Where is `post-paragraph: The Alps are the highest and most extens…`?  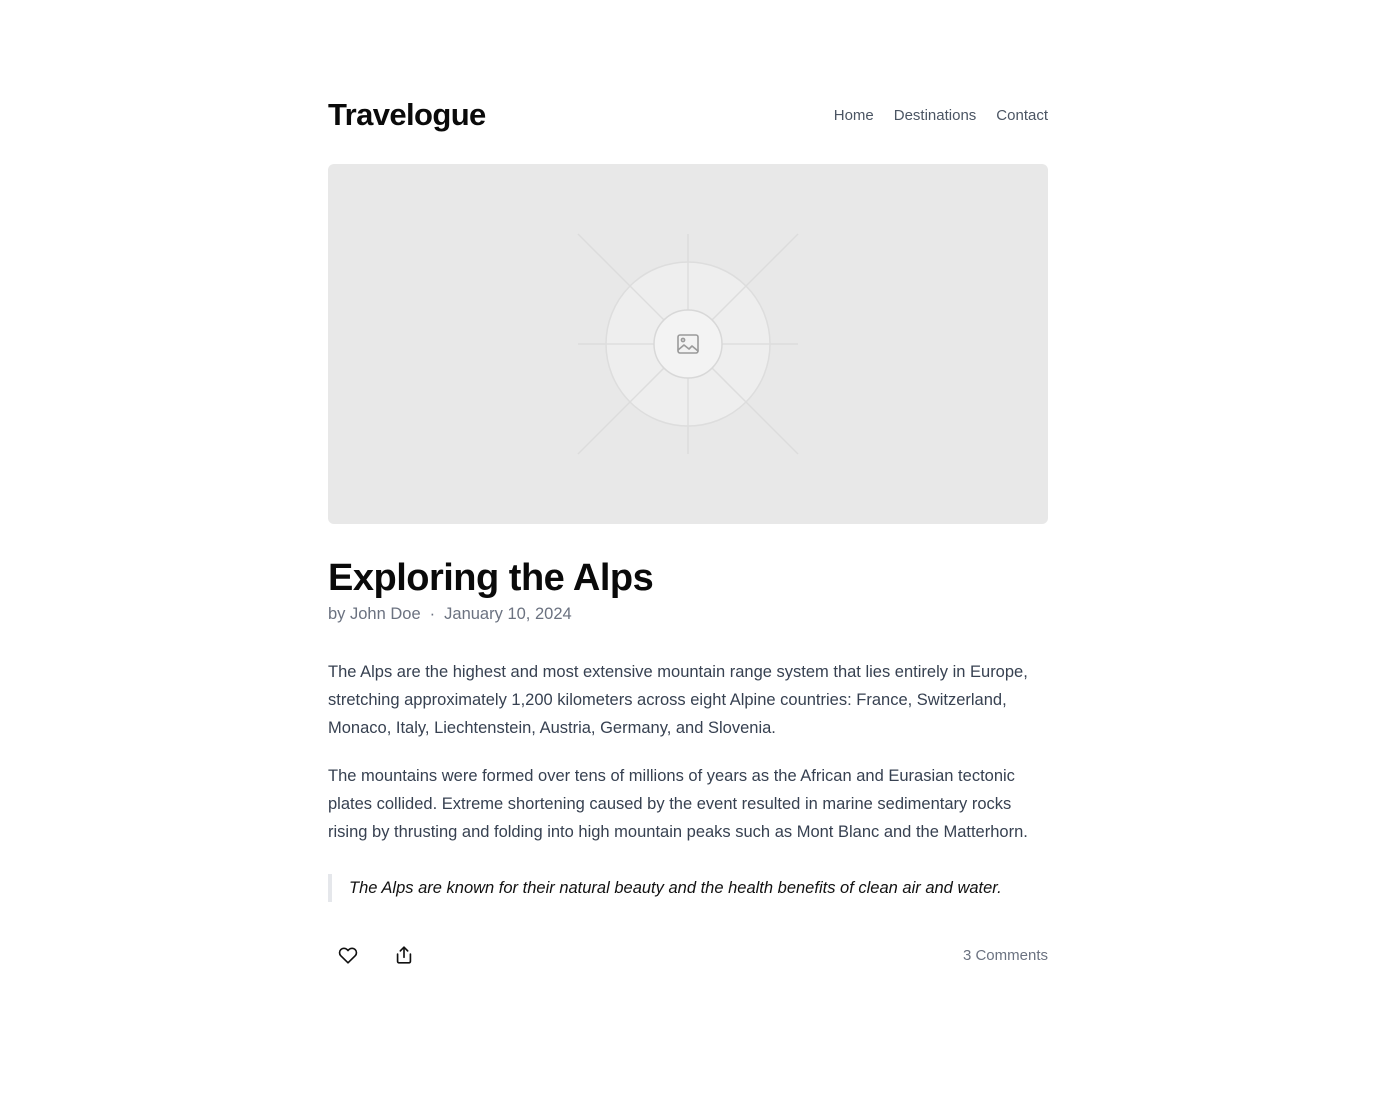
post-paragraph: The Alps are the highest and most extens… is located at coordinates (678, 700).